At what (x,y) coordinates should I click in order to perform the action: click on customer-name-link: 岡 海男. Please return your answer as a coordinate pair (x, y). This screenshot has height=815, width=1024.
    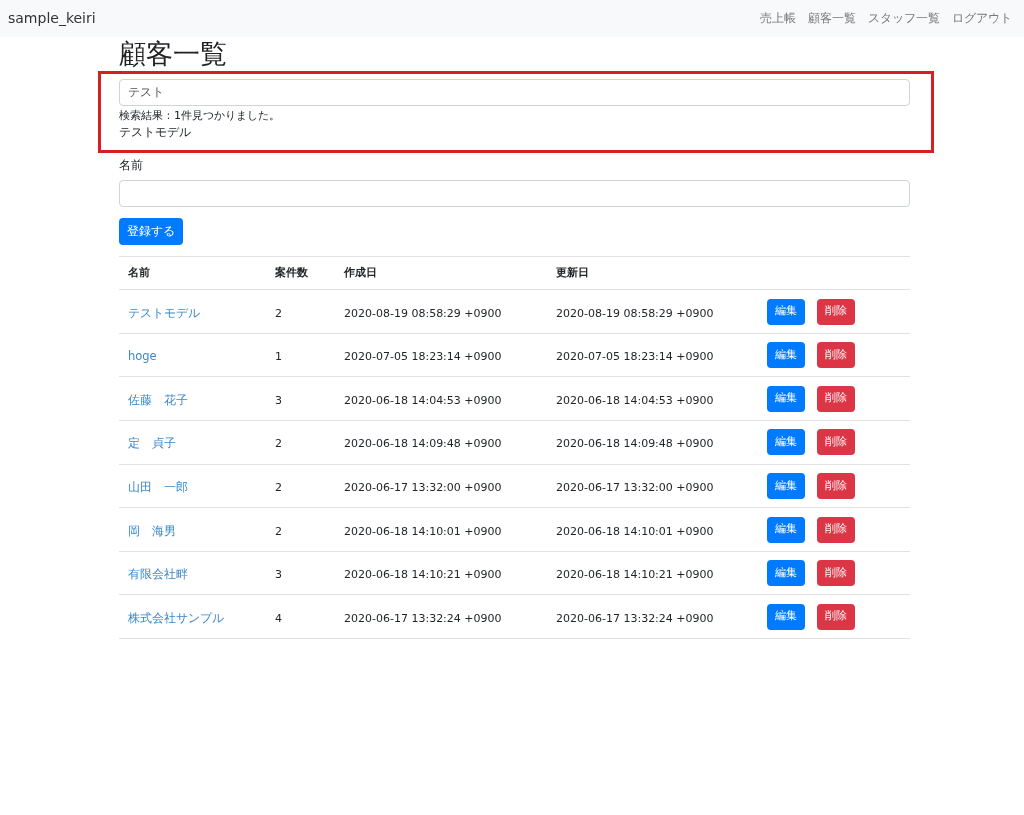
    Looking at the image, I should click on (152, 530).